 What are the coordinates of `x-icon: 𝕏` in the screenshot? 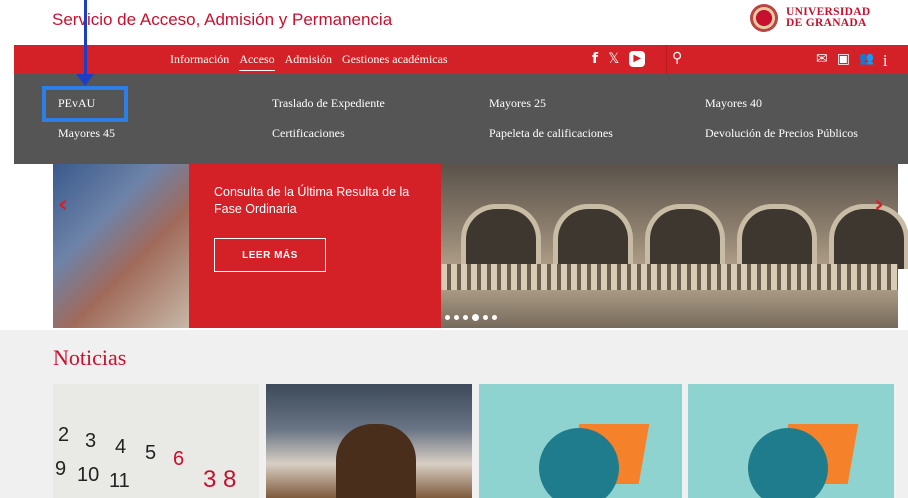 It's located at (613, 59).